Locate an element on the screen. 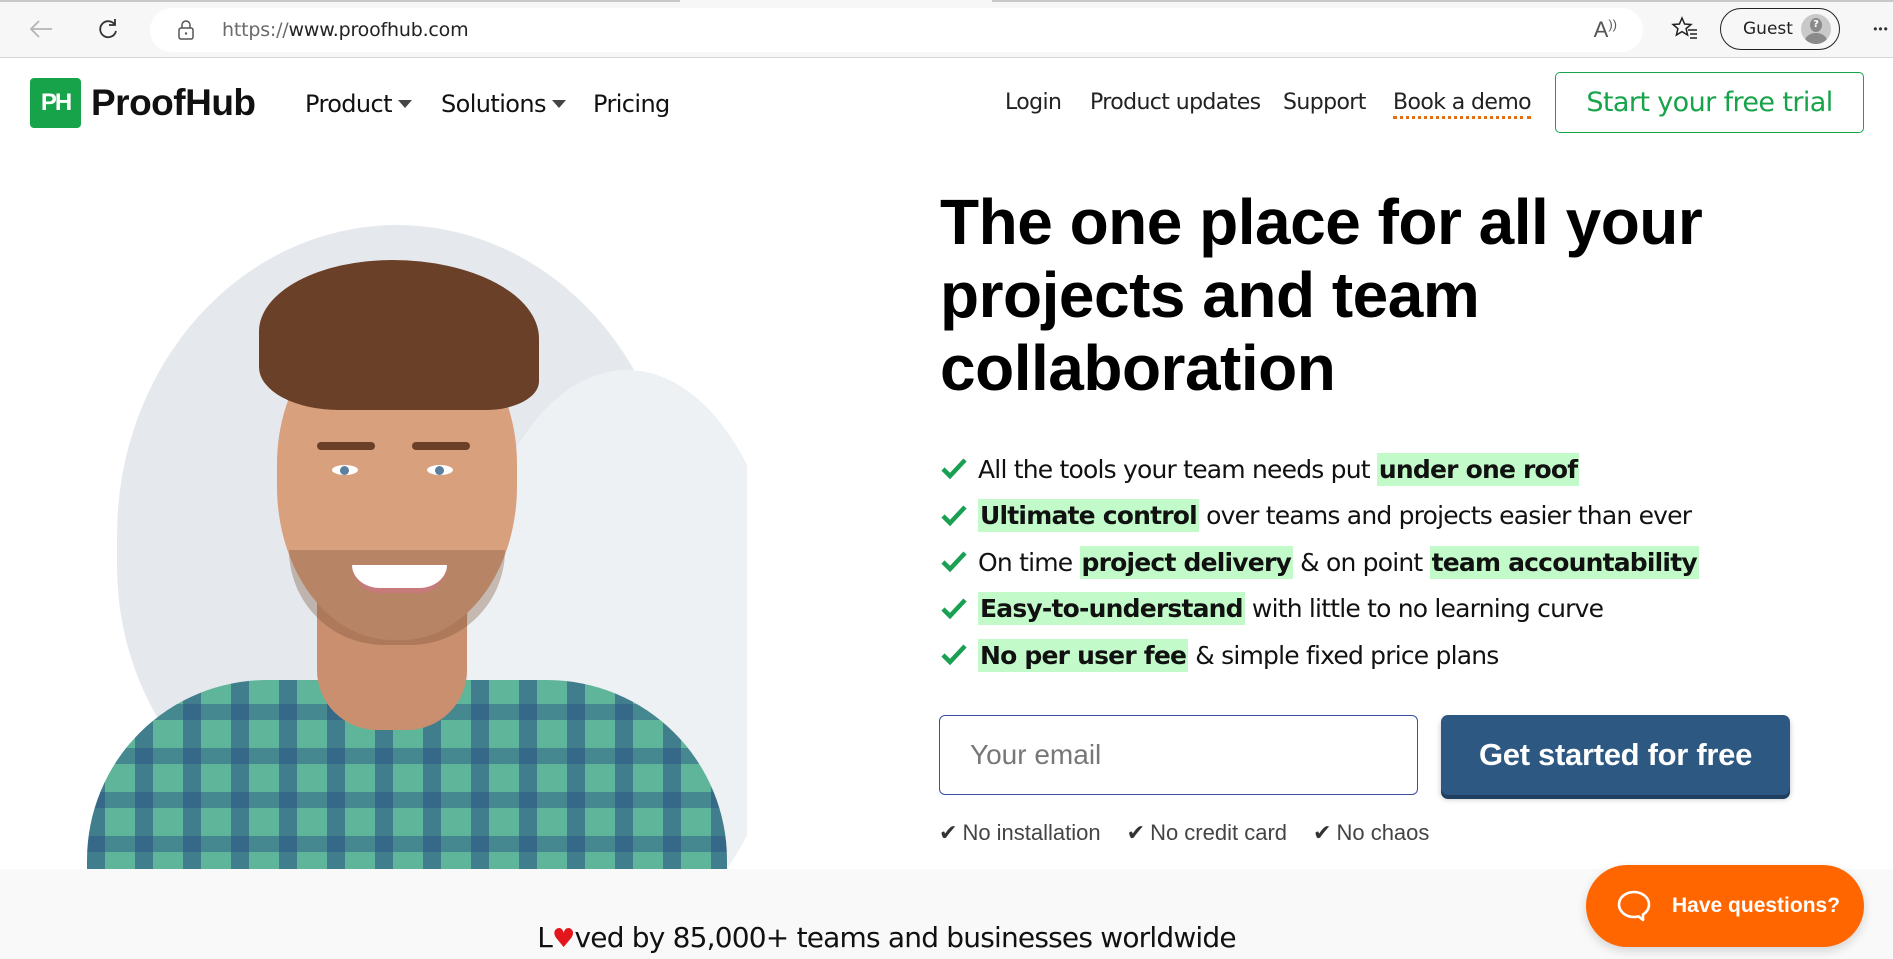  url-host: www.proofhub.com is located at coordinates (378, 30).